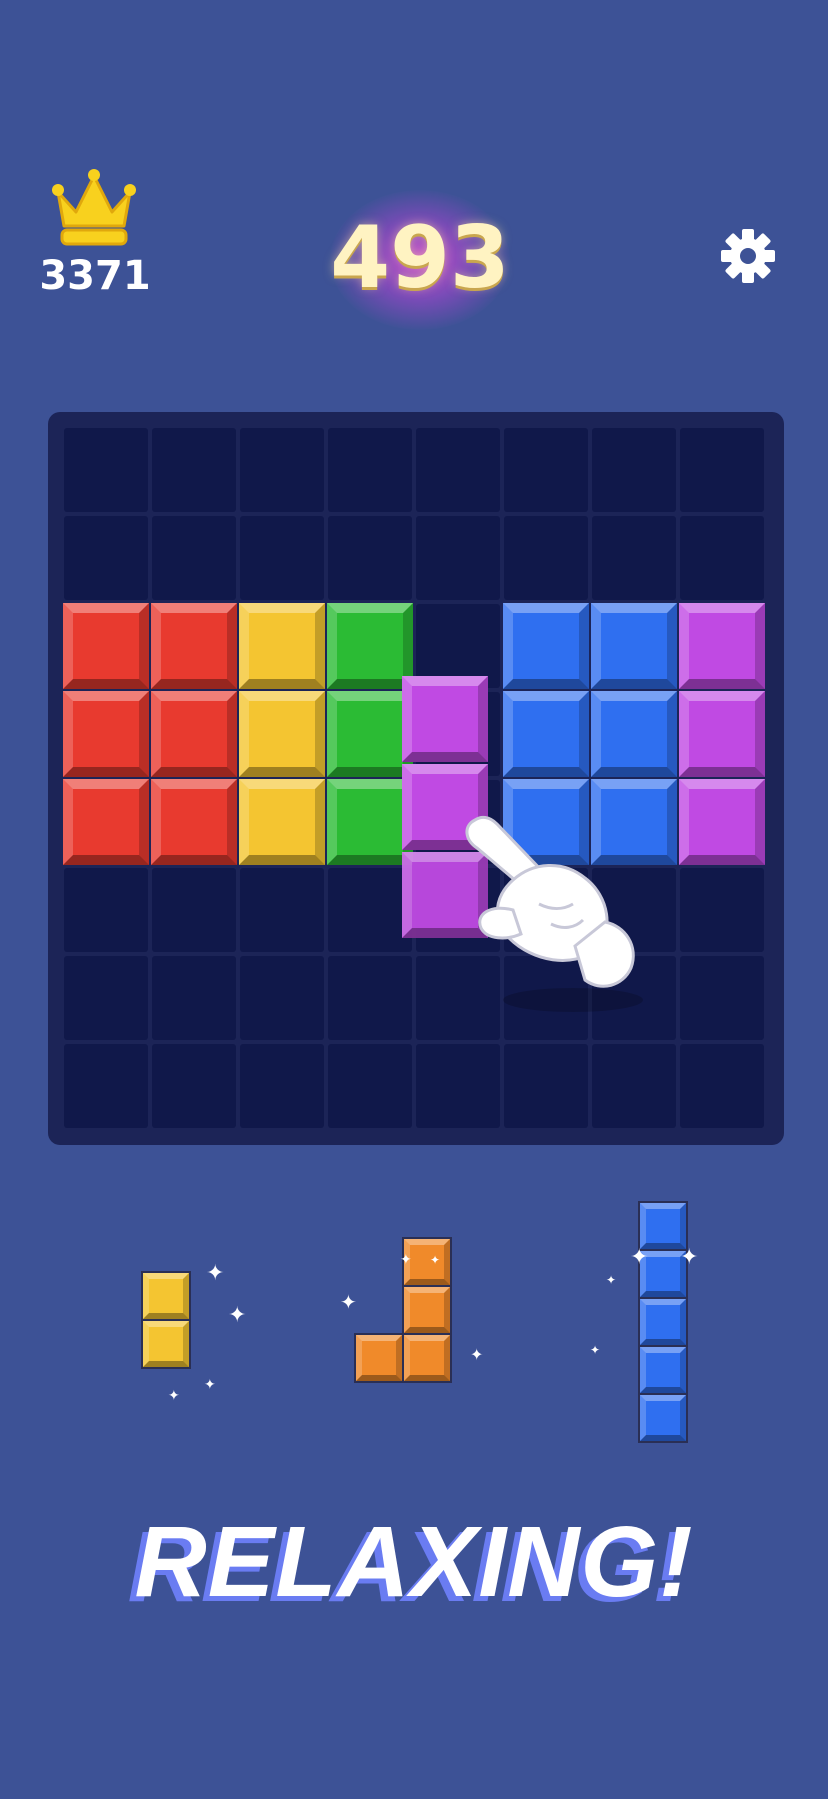  I want to click on crown-icon, so click(94, 207).